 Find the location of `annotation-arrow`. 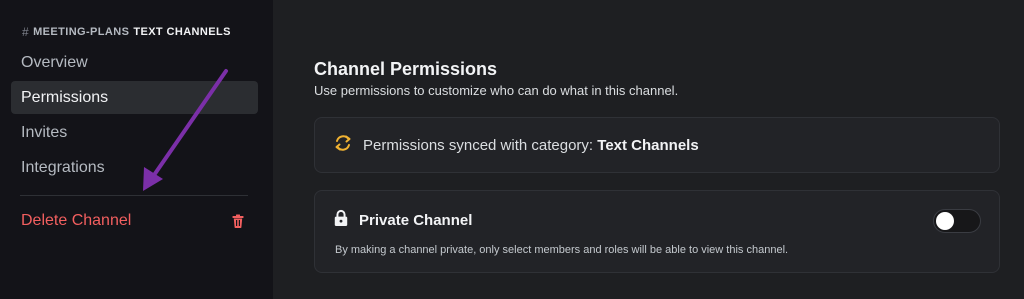

annotation-arrow is located at coordinates (185, 130).